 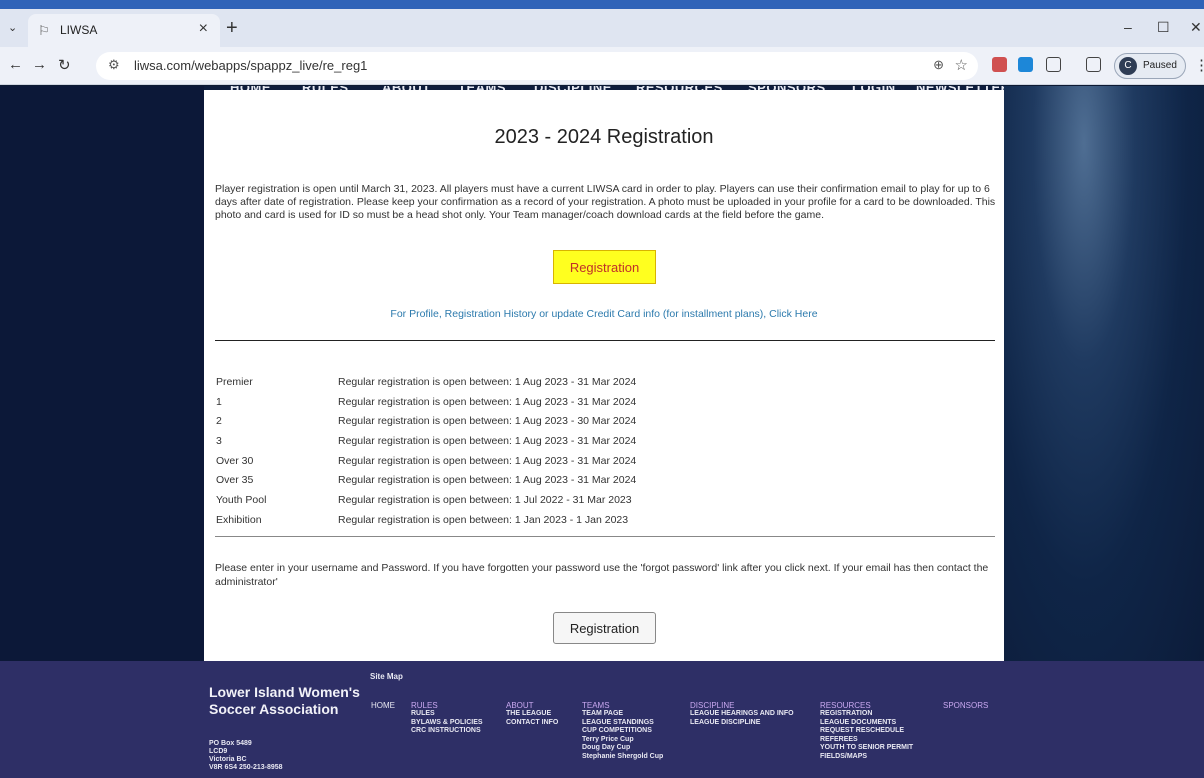 What do you see at coordinates (866, 705) in the screenshot?
I see `footer-heading-resources: RESOURCES` at bounding box center [866, 705].